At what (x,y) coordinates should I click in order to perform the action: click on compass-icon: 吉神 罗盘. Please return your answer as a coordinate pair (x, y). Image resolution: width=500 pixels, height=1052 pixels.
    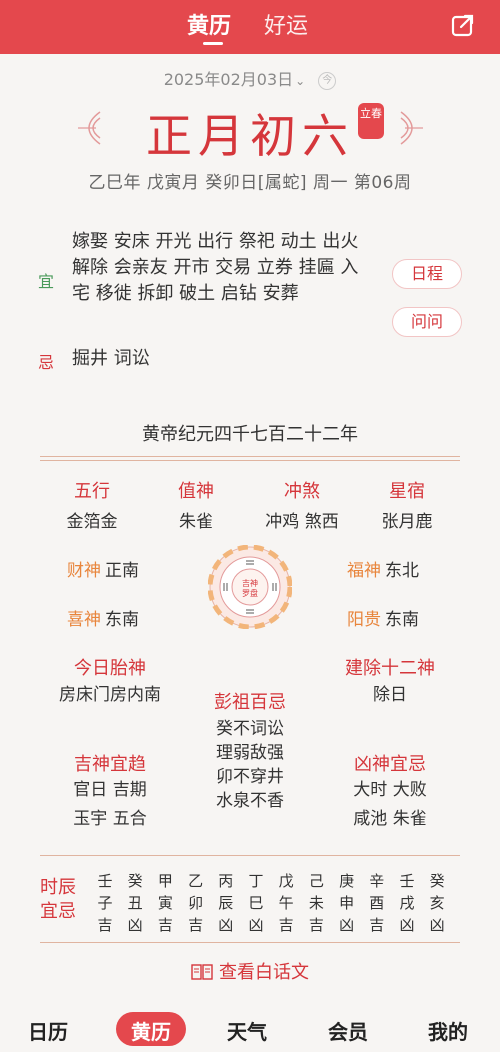
    Looking at the image, I should click on (250, 587).